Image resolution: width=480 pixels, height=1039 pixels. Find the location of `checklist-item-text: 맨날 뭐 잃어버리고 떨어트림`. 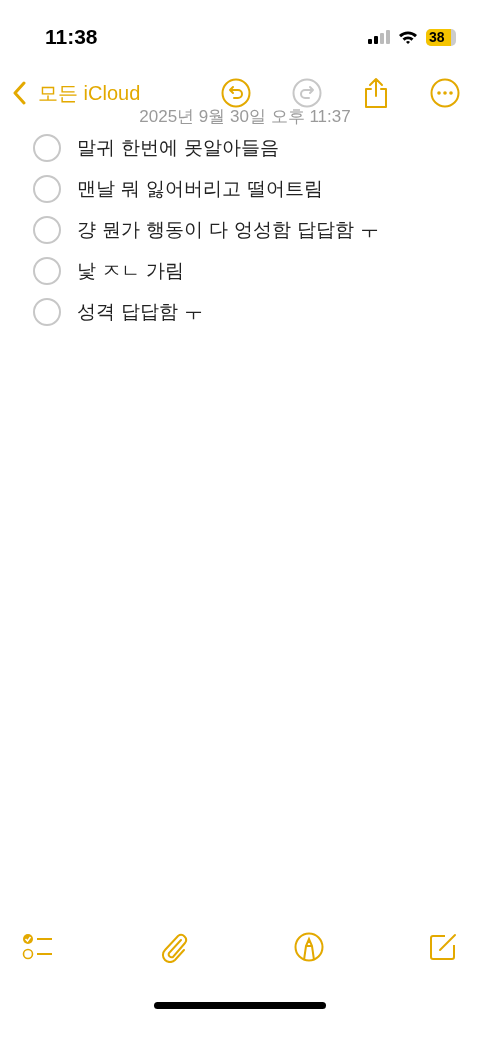

checklist-item-text: 맨날 뭐 잃어버리고 떨어트림 is located at coordinates (200, 188).